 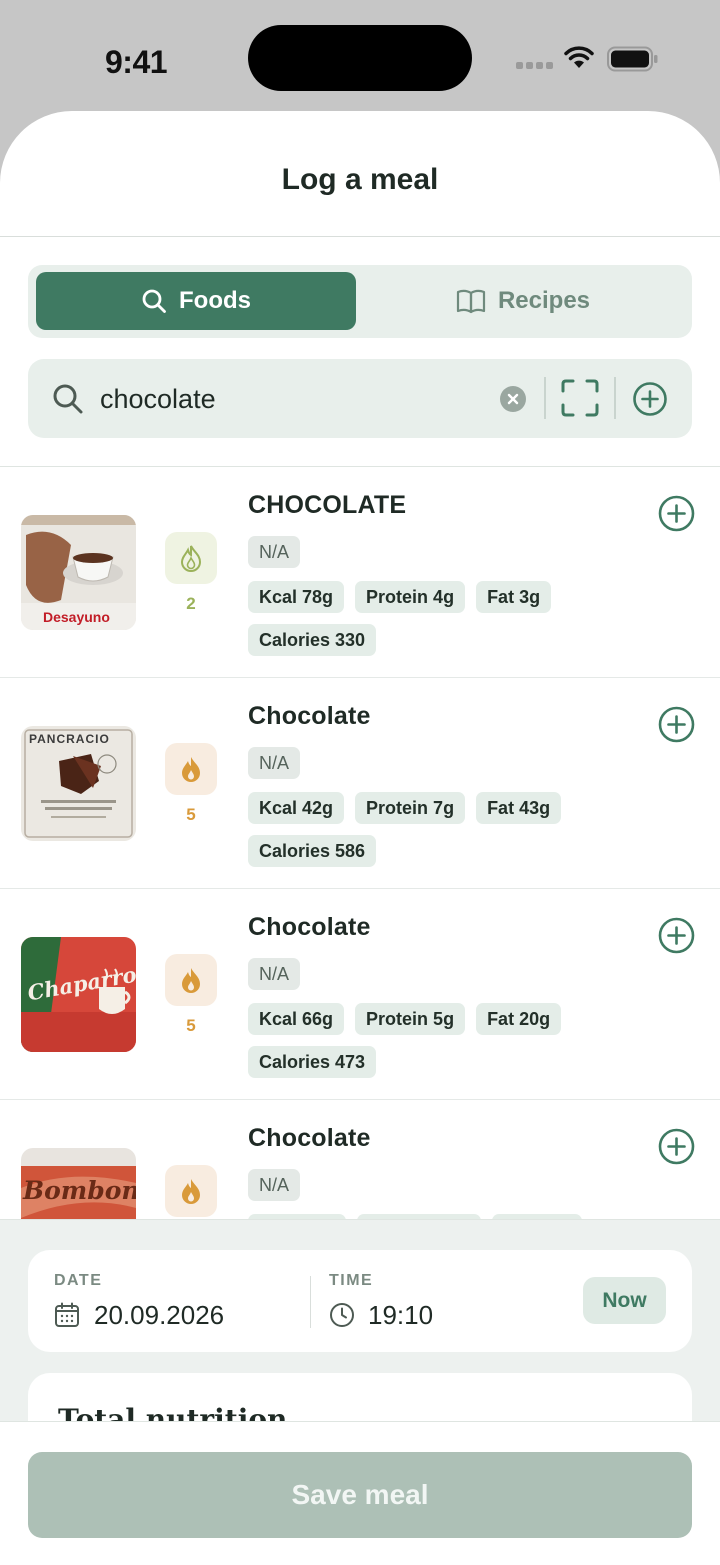 I want to click on nutrient-chip: Kcal 66g, so click(x=296, y=1019).